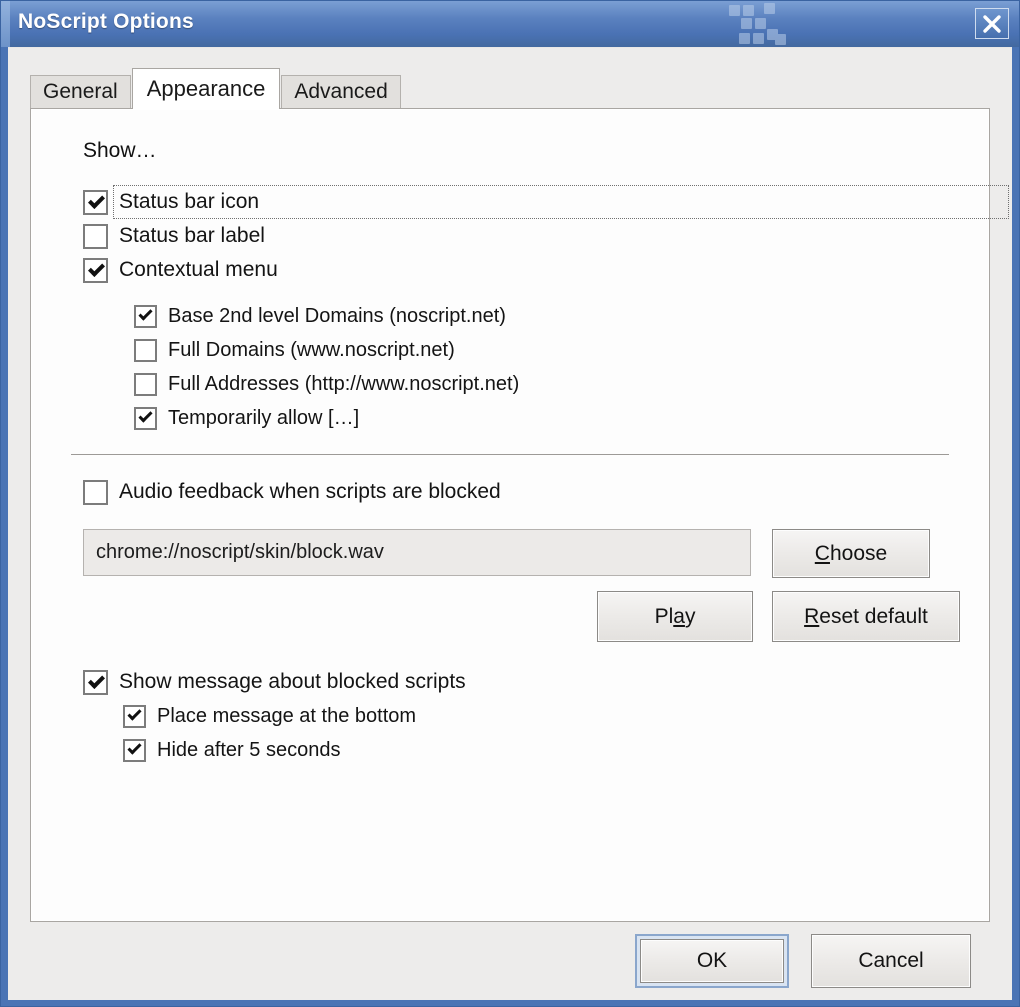  What do you see at coordinates (523, 682) in the screenshot?
I see `checkbox-row-show-message: Show message about blocked scripts` at bounding box center [523, 682].